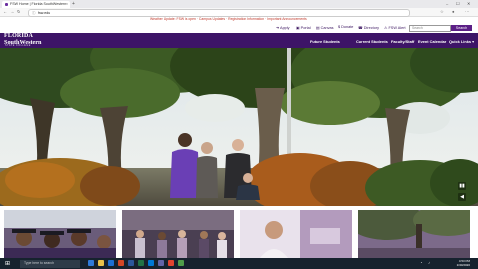 This screenshot has width=478, height=269. I want to click on volume-icon: ♪, so click(429, 262).